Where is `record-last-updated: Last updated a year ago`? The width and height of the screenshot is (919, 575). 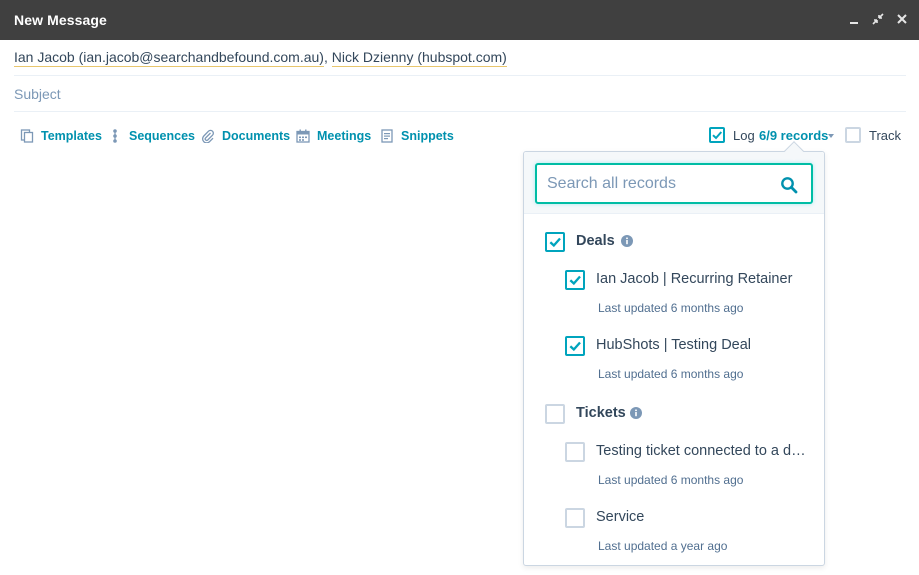 record-last-updated: Last updated a year ago is located at coordinates (663, 546).